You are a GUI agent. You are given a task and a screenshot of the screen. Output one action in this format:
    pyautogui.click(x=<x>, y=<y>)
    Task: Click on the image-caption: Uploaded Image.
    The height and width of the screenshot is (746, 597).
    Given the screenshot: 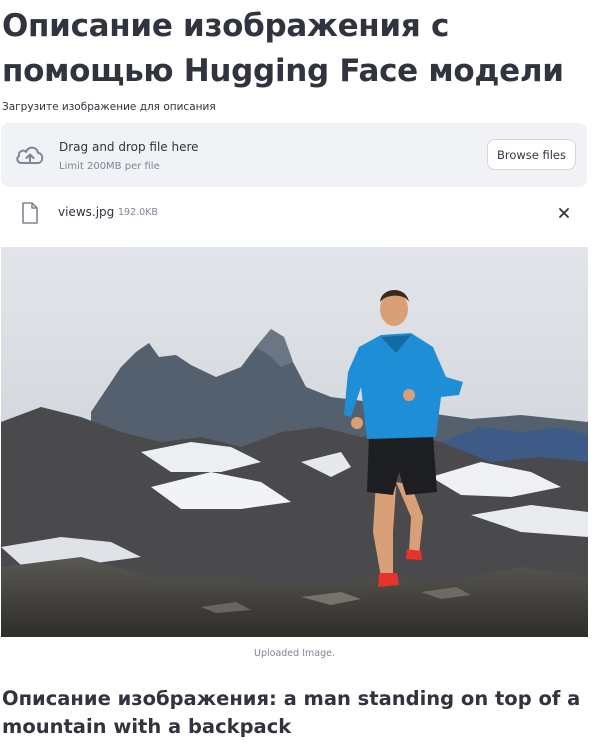 What is the action you would take?
    pyautogui.click(x=294, y=653)
    